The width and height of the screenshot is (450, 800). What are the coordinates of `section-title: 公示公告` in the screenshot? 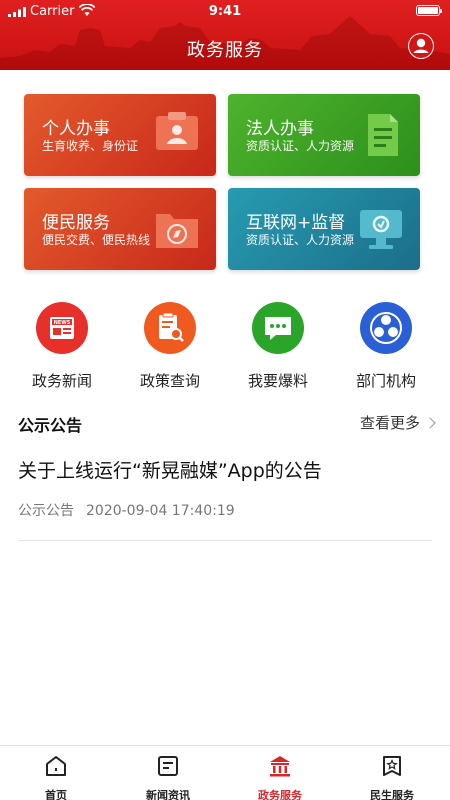 It's located at (50, 425).